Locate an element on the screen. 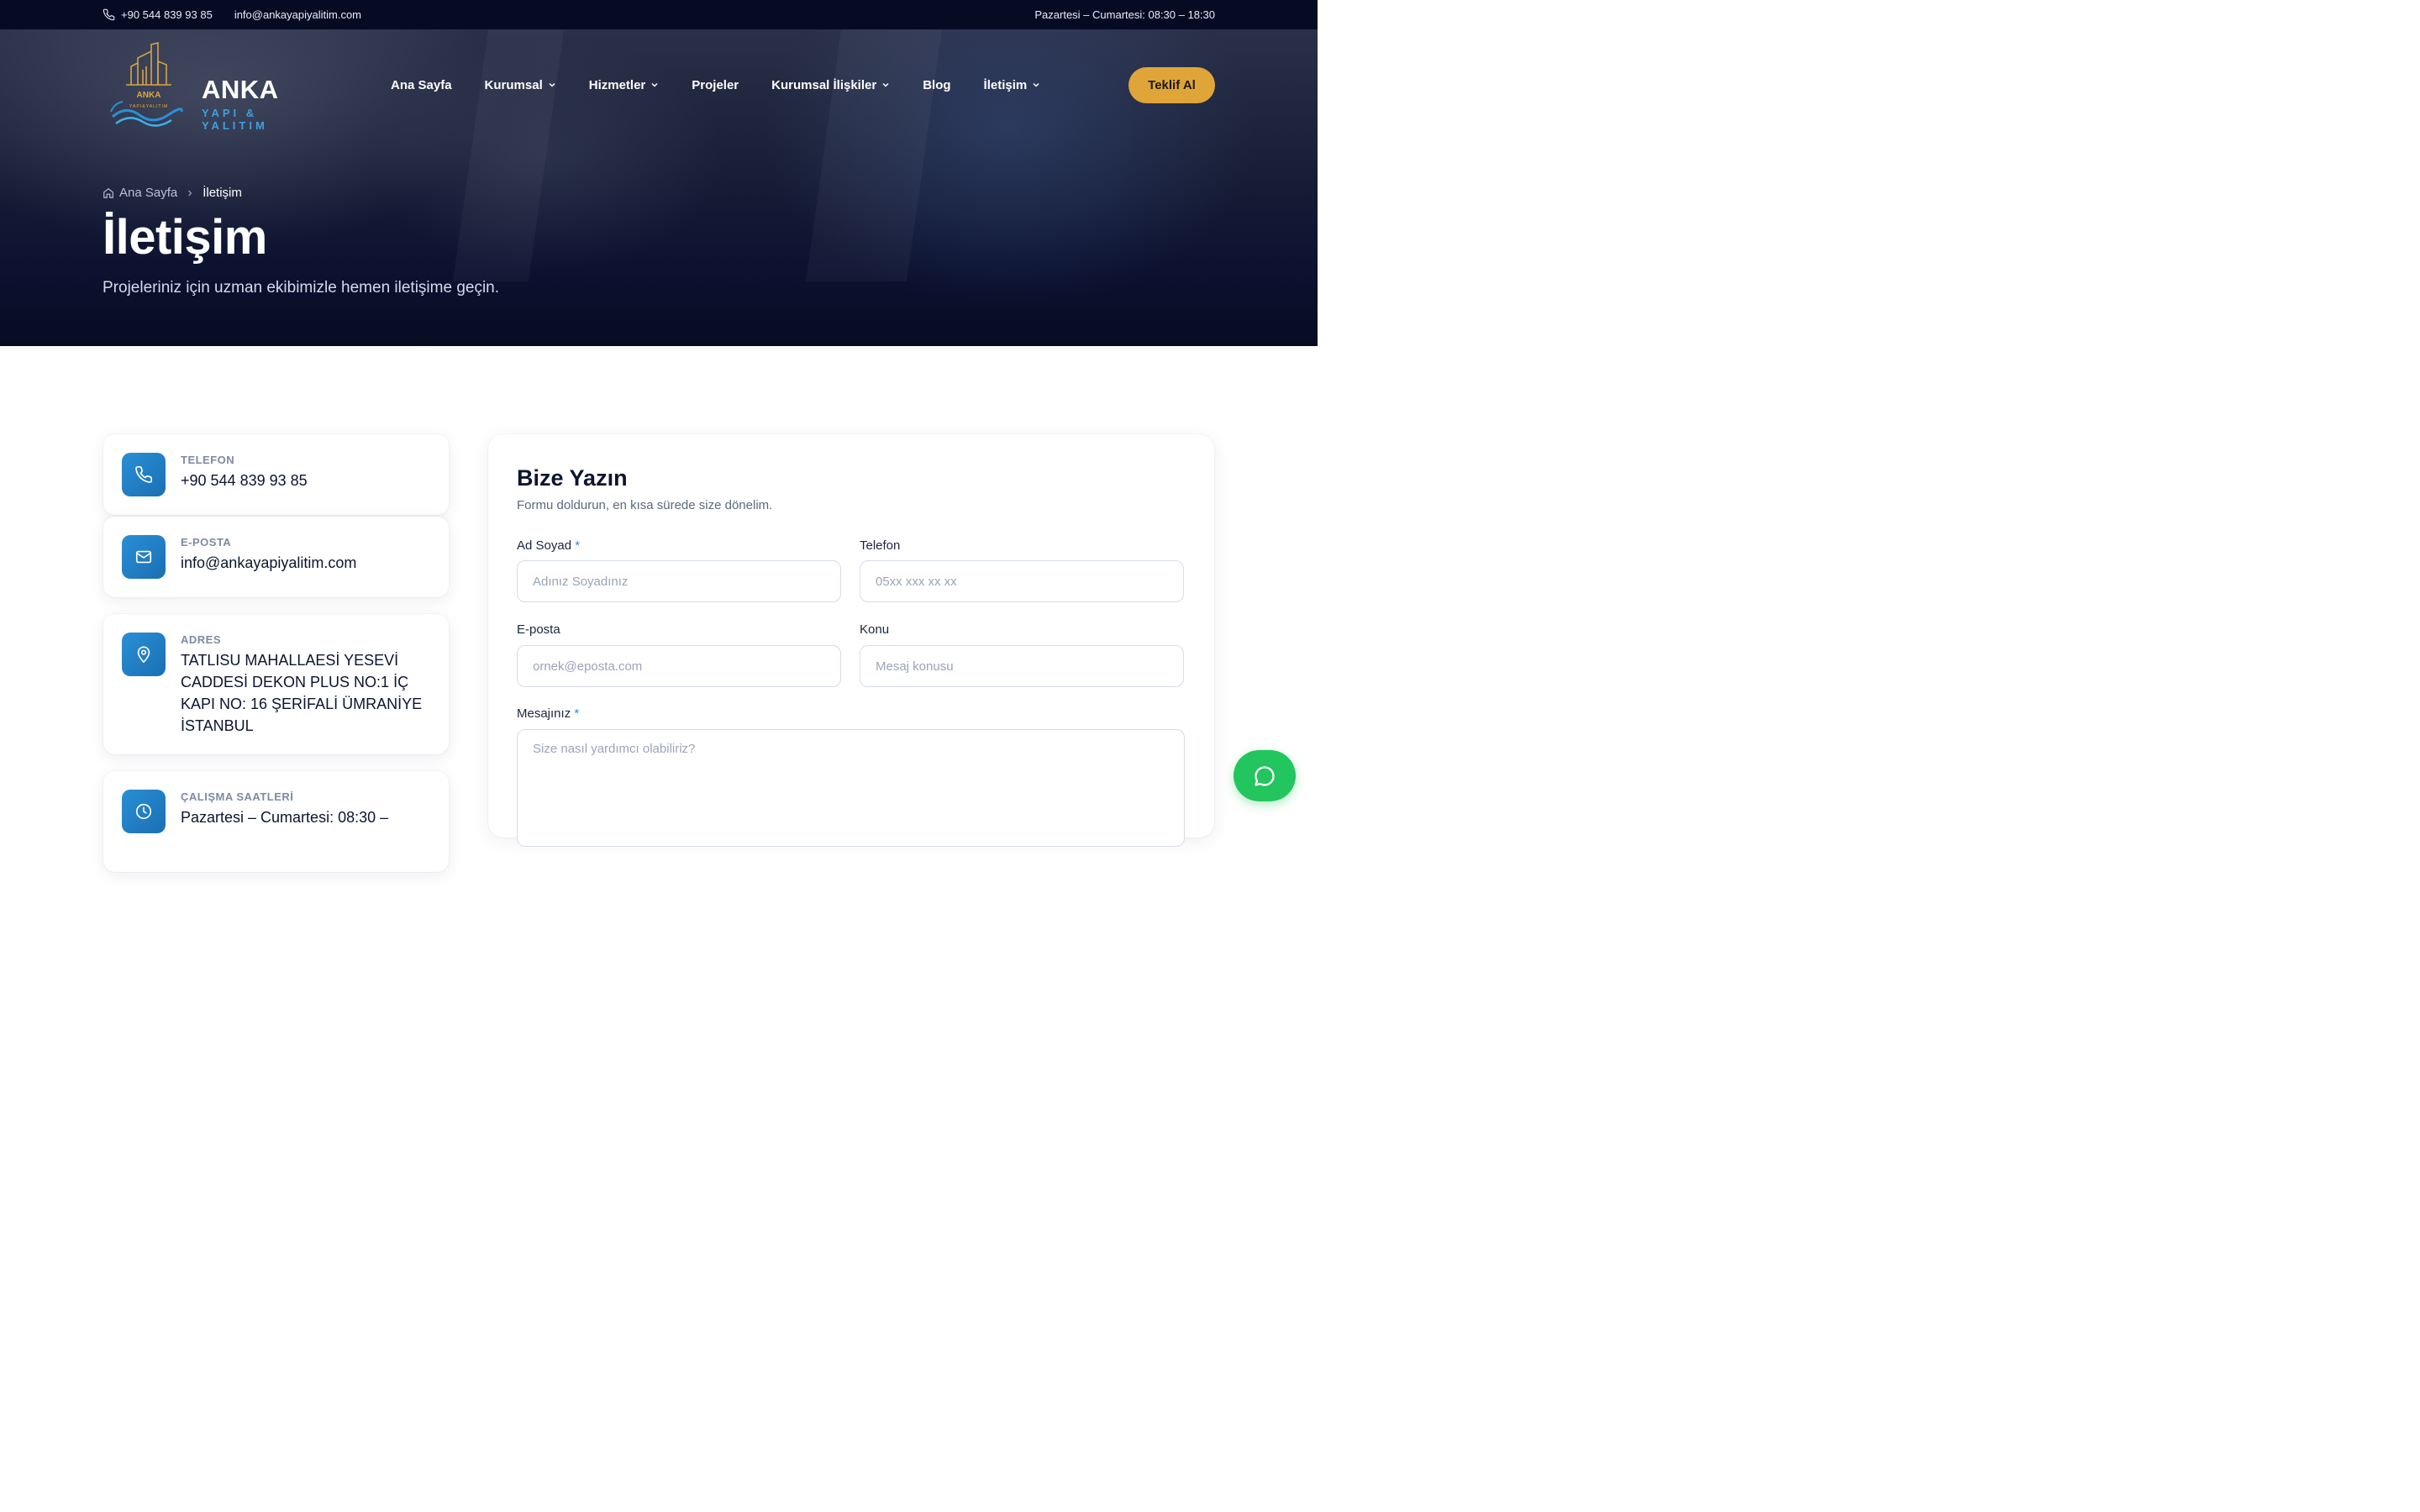  name-label-text: Ad Soyad is located at coordinates (544, 545).